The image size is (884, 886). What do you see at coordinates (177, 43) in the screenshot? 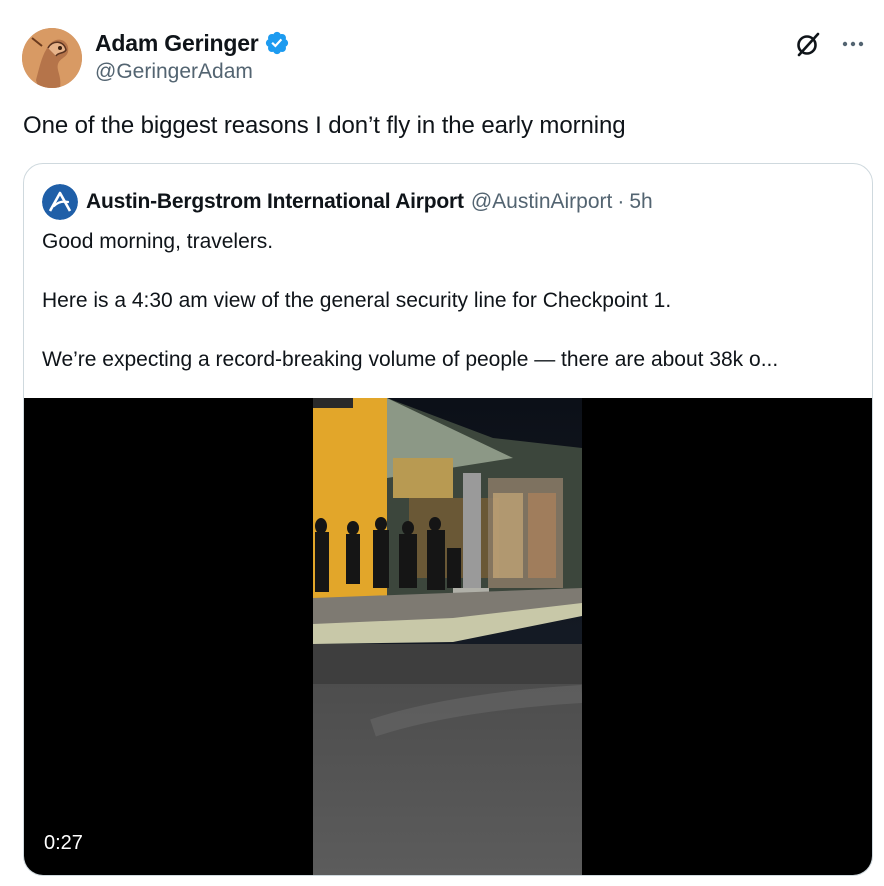
I see `author-name: Adam Geringer` at bounding box center [177, 43].